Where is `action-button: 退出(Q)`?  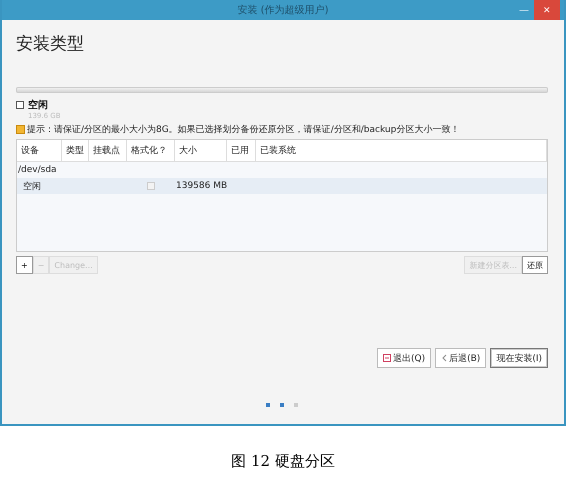
action-button: 退出(Q) is located at coordinates (404, 358).